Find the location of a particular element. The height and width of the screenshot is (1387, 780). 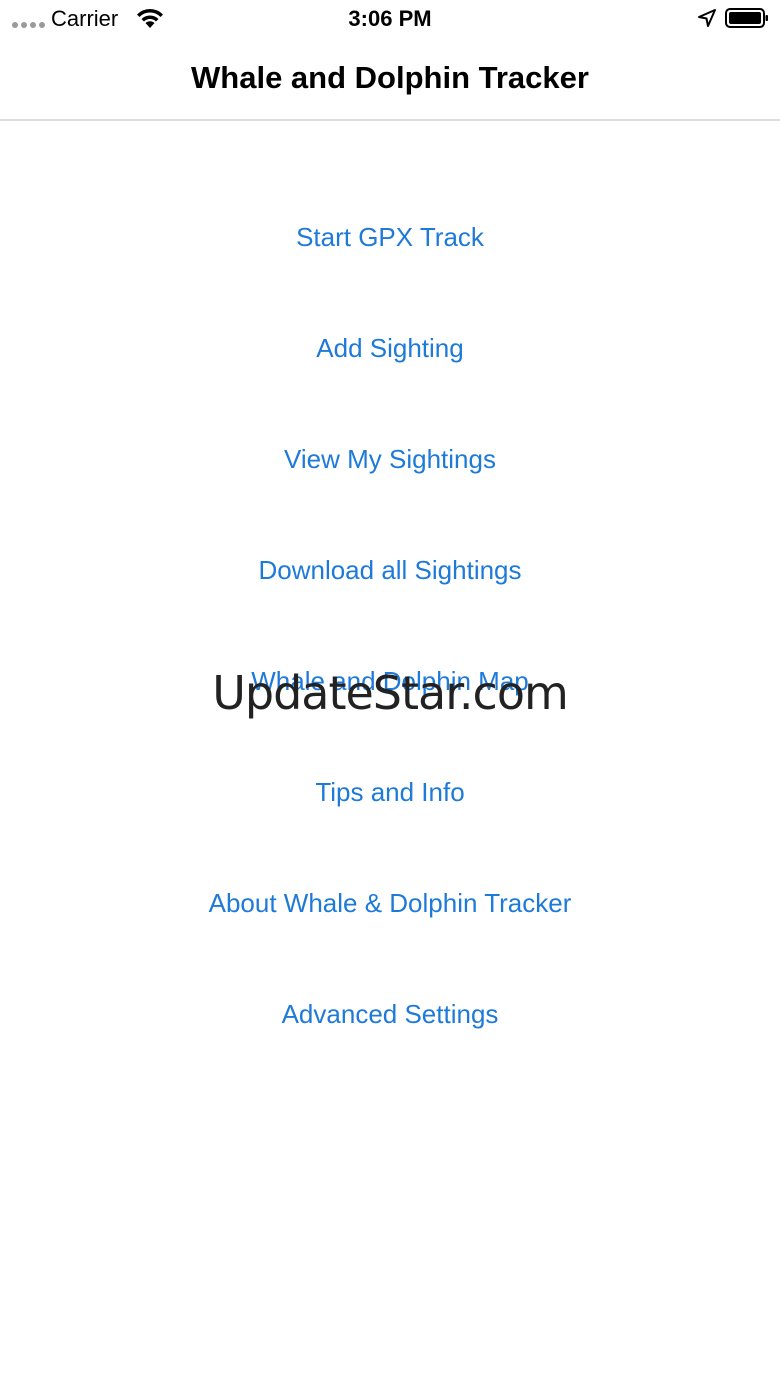

download-all-sightings-button: Download all Sightings is located at coordinates (390, 570).